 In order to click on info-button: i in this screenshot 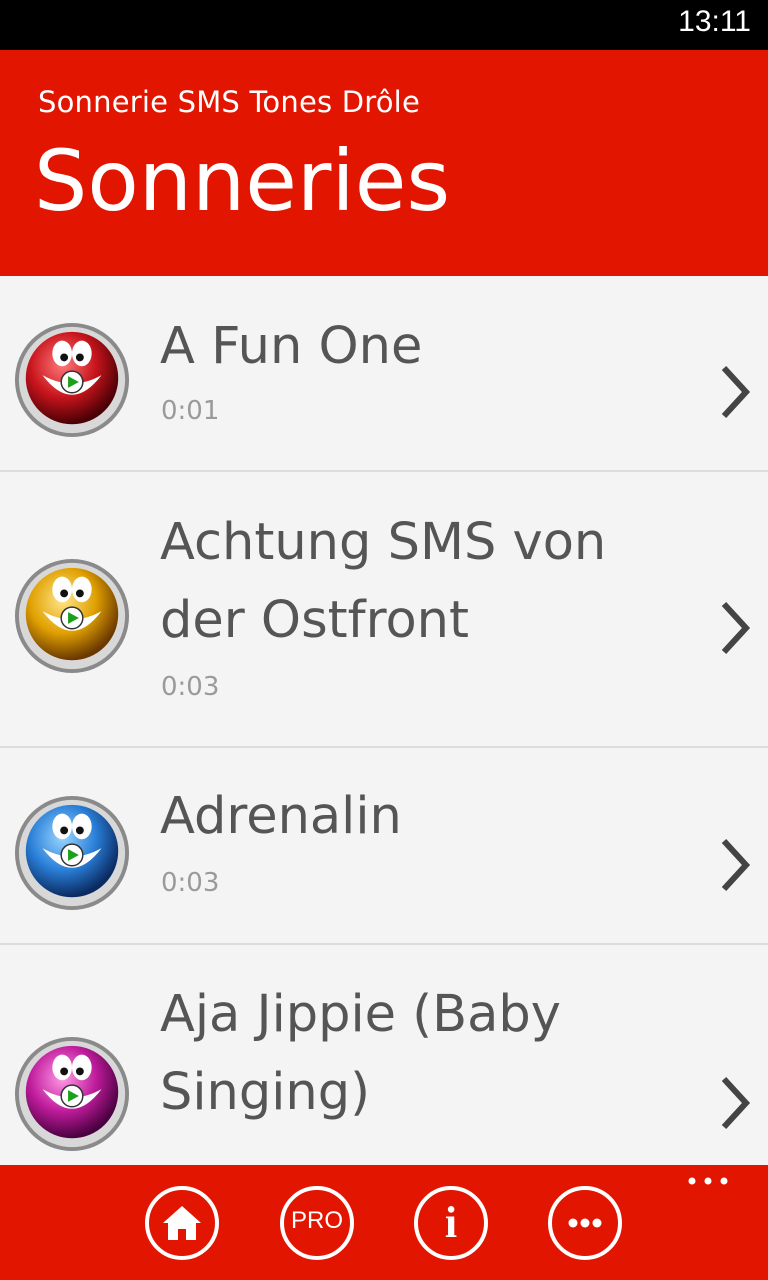, I will do `click(451, 1223)`.